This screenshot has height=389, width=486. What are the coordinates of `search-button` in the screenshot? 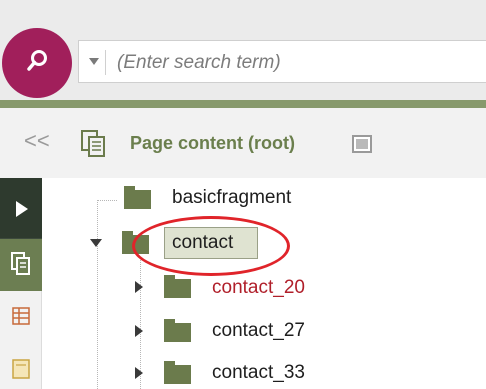 It's located at (37, 63).